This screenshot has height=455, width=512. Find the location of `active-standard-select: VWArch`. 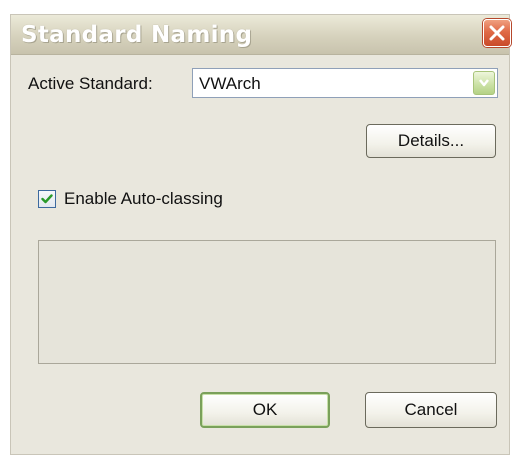

active-standard-select: VWArch is located at coordinates (345, 83).